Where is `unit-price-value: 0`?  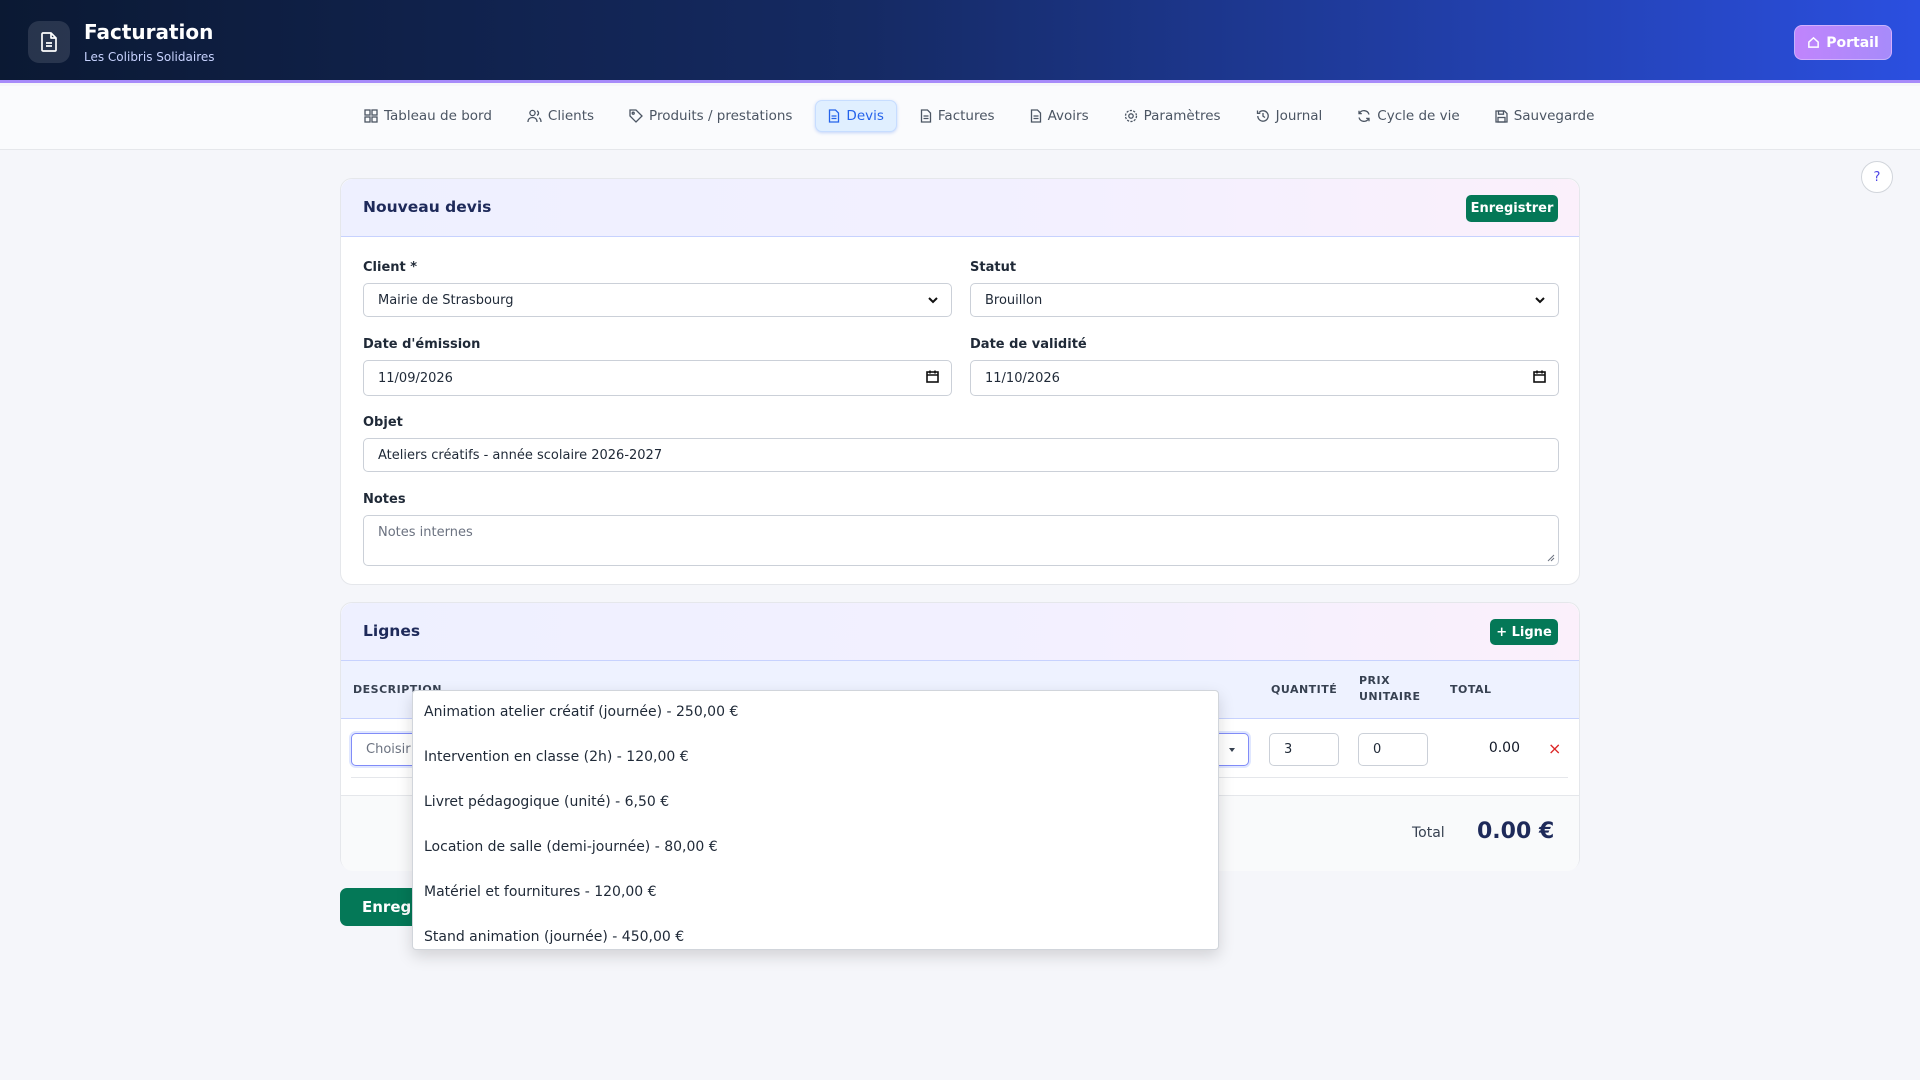
unit-price-value: 0 is located at coordinates (1377, 749).